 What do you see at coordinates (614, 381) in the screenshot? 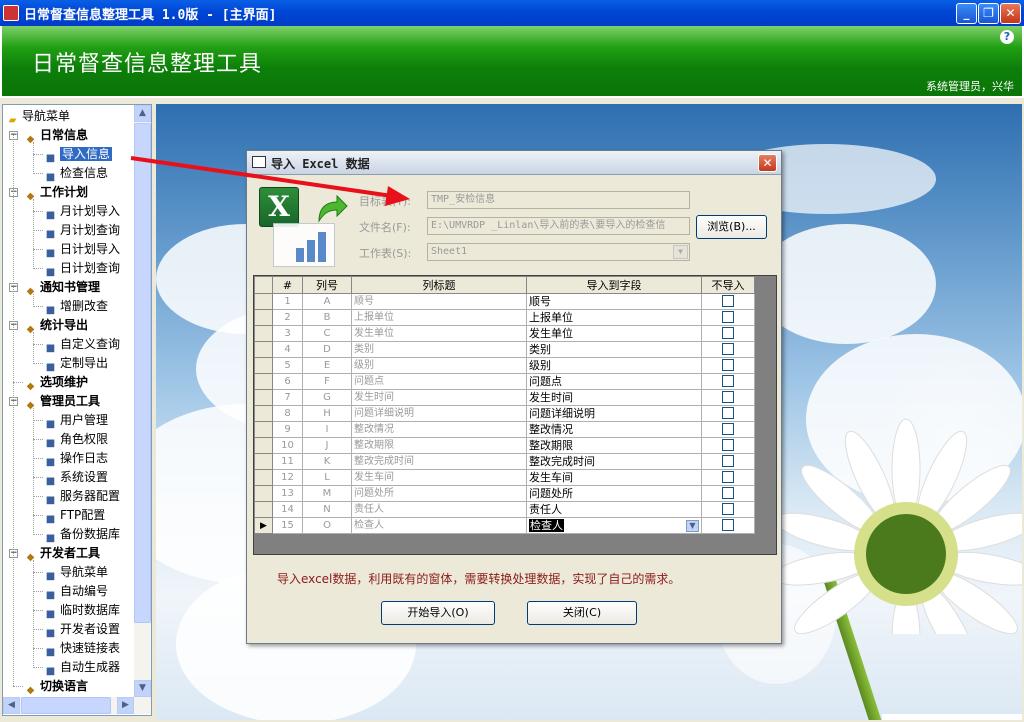
I see `target-field-cell: 问题点` at bounding box center [614, 381].